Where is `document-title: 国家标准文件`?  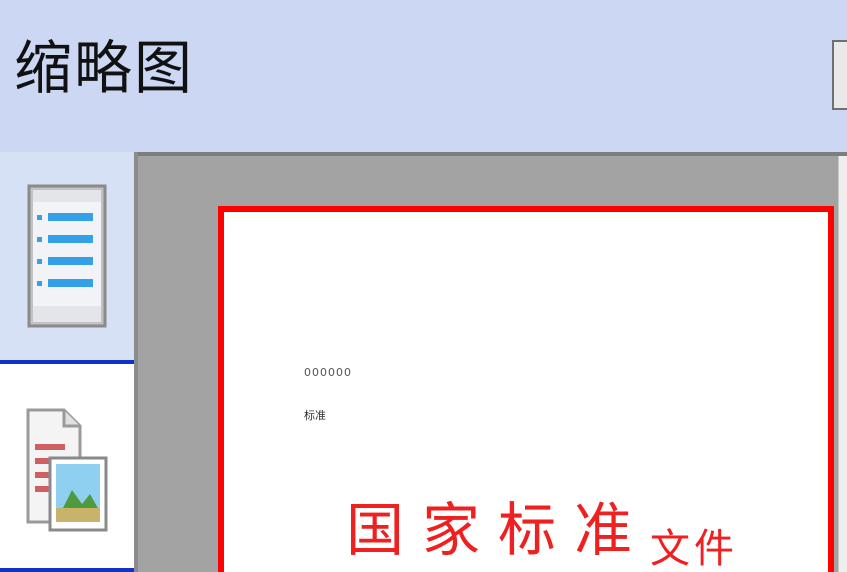
document-title: 国家标准文件 is located at coordinates (542, 532).